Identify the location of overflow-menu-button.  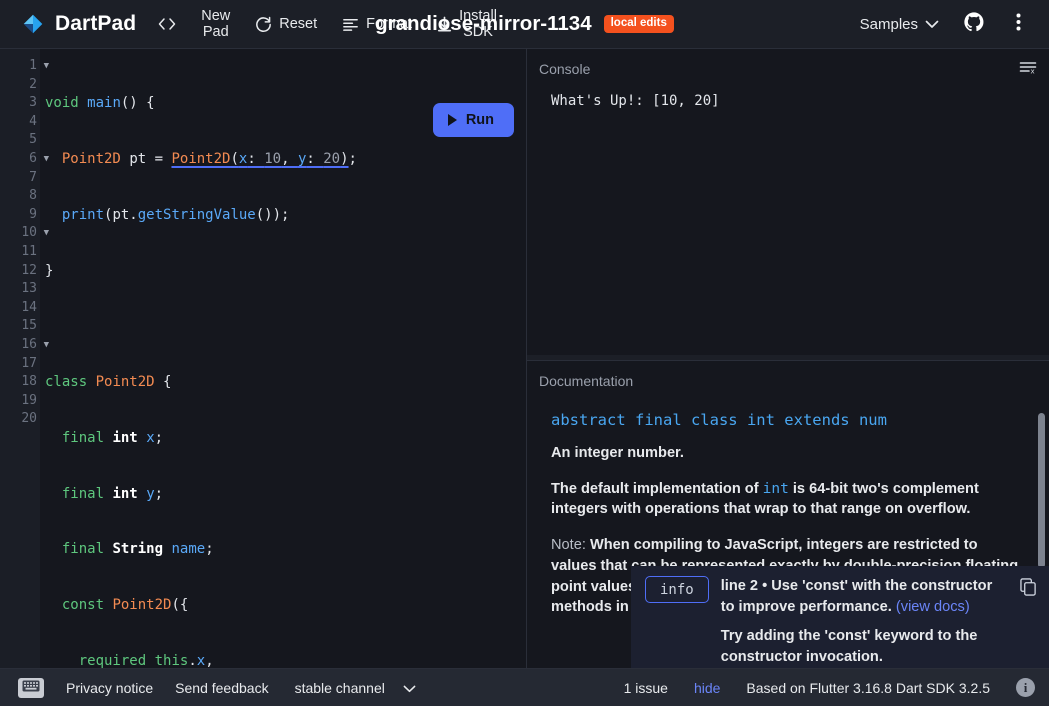
(1018, 24).